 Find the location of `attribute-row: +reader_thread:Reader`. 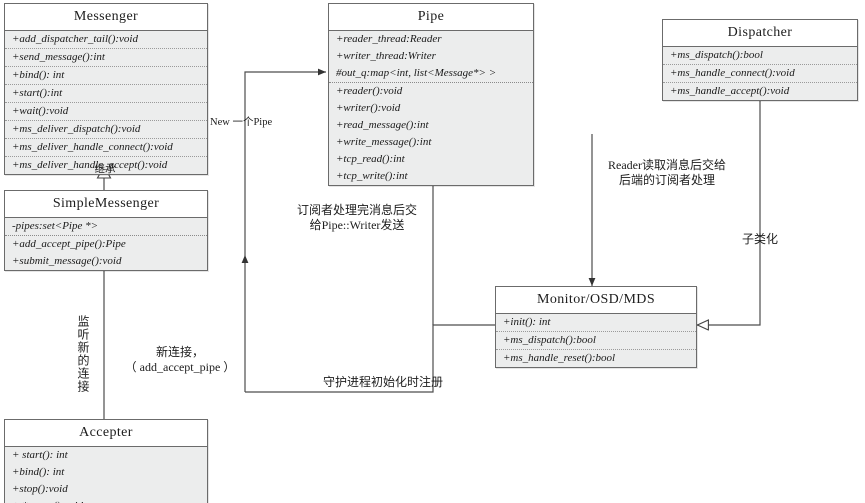

attribute-row: +reader_thread:Reader is located at coordinates (389, 39).